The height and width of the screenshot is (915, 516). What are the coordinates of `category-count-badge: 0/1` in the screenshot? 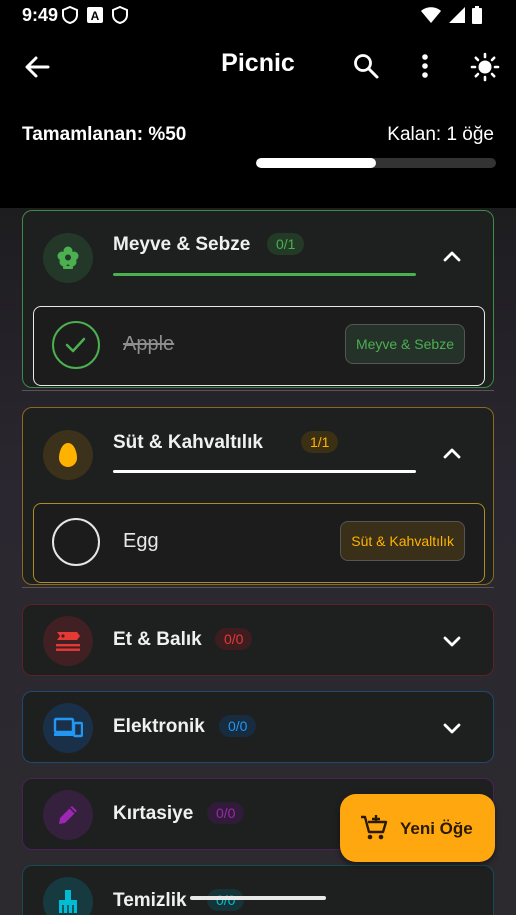 It's located at (286, 244).